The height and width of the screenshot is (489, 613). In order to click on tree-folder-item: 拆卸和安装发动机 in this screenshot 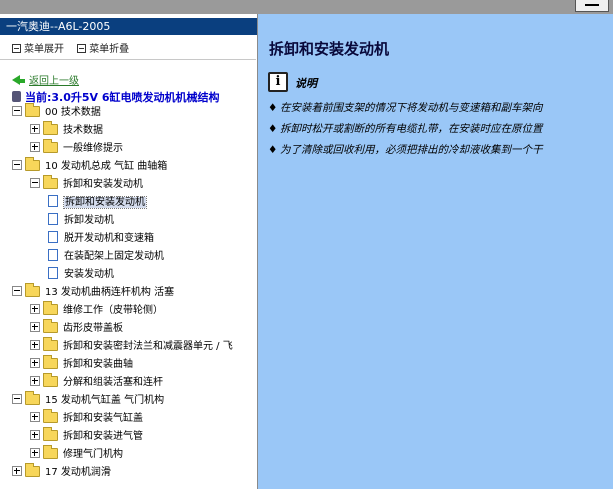, I will do `click(86, 184)`.